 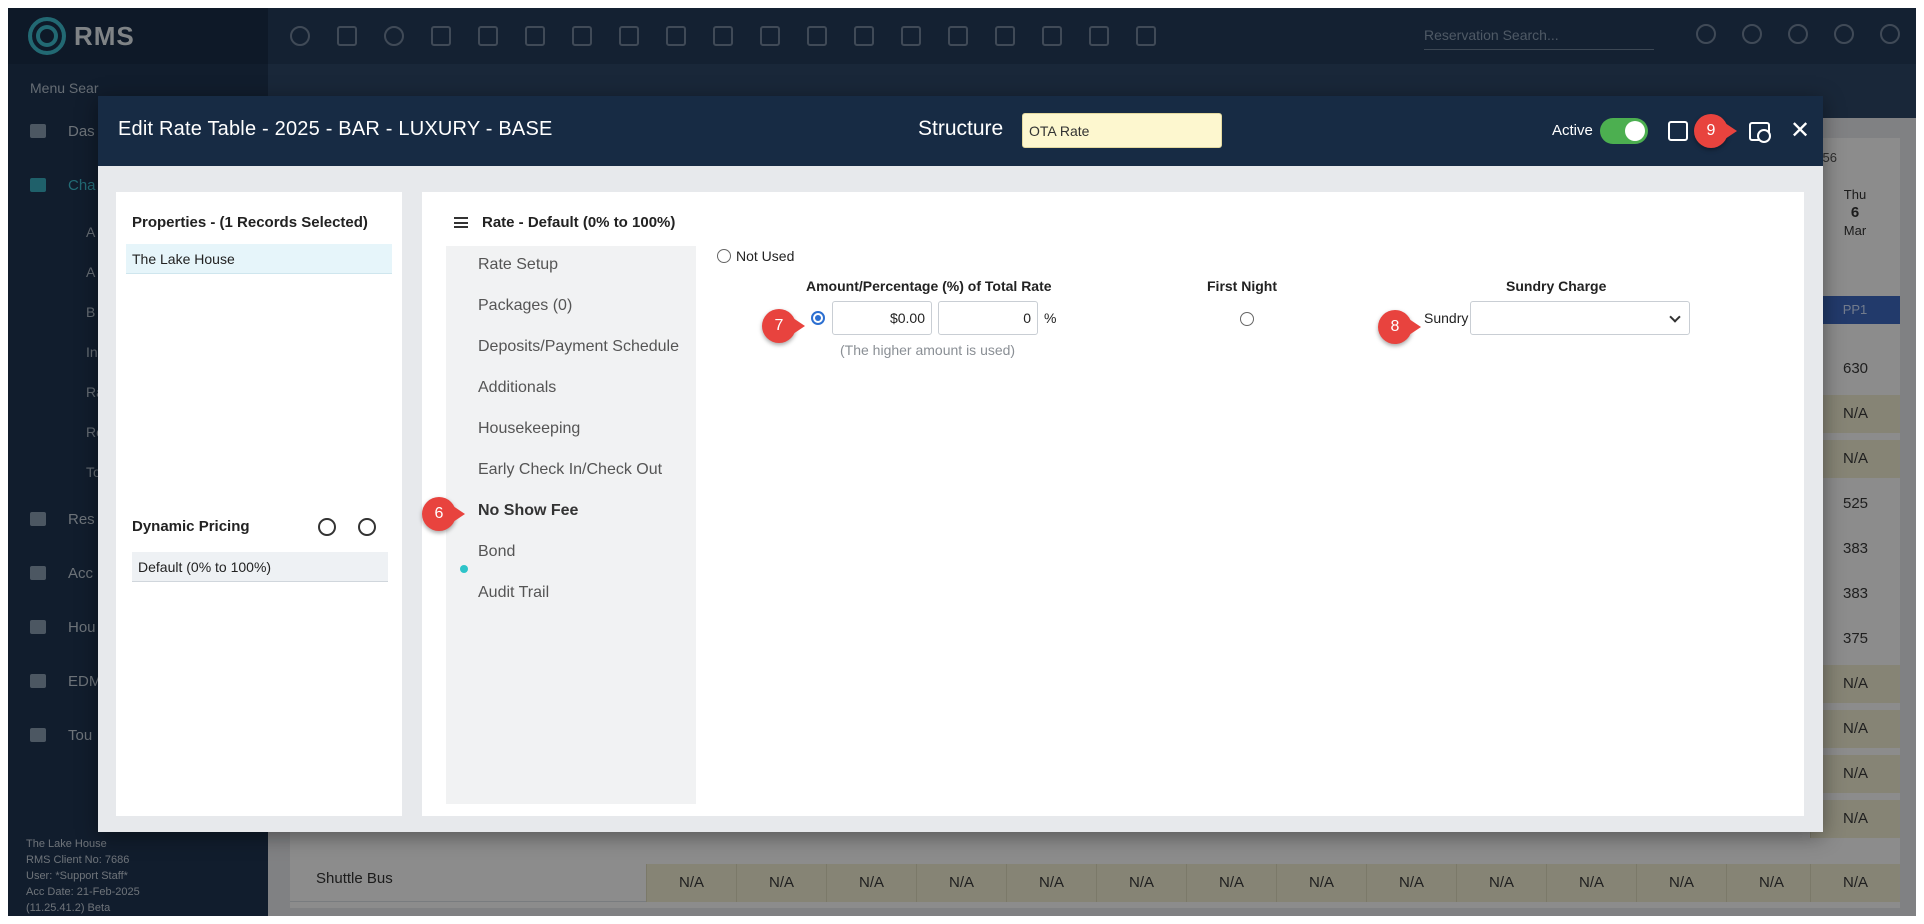 What do you see at coordinates (1675, 317) in the screenshot?
I see `chevron-down-icon` at bounding box center [1675, 317].